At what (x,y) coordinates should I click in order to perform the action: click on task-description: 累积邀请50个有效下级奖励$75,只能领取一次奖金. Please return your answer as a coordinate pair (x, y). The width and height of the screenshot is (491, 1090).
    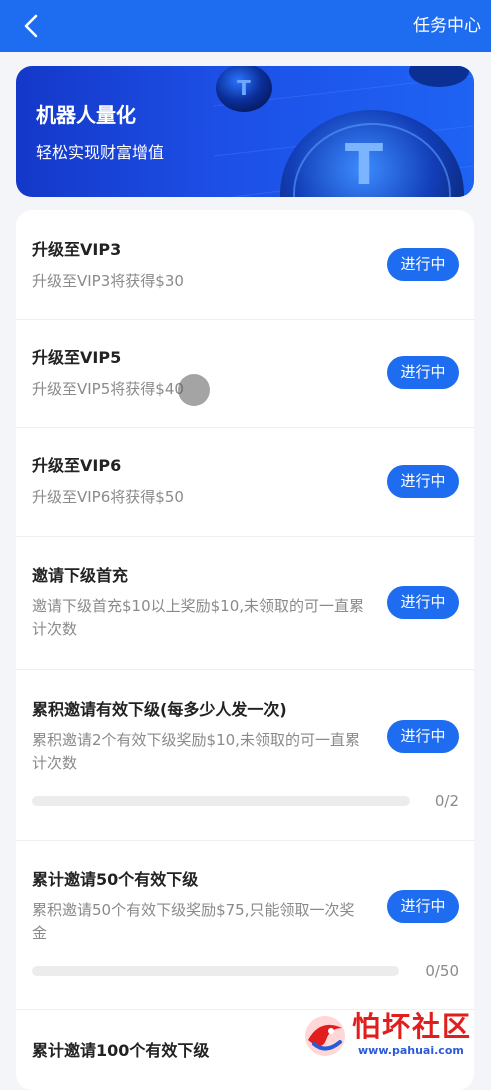
    Looking at the image, I should click on (193, 921).